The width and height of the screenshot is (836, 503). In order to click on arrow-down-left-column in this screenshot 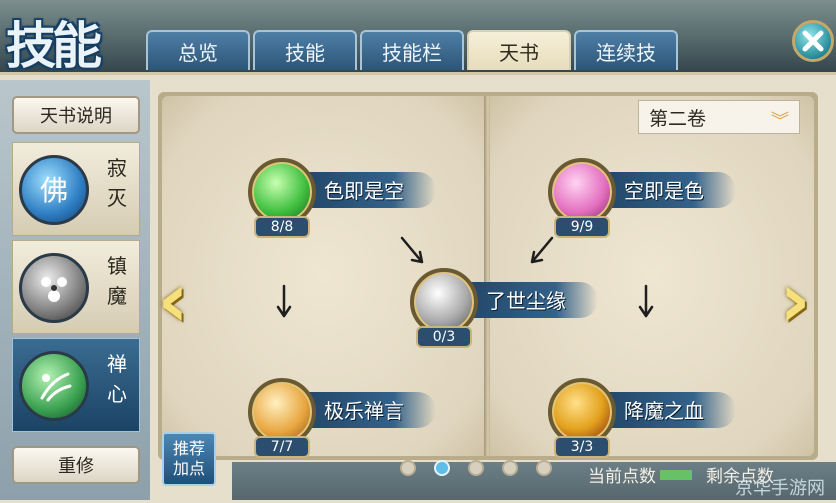, I will do `click(284, 301)`.